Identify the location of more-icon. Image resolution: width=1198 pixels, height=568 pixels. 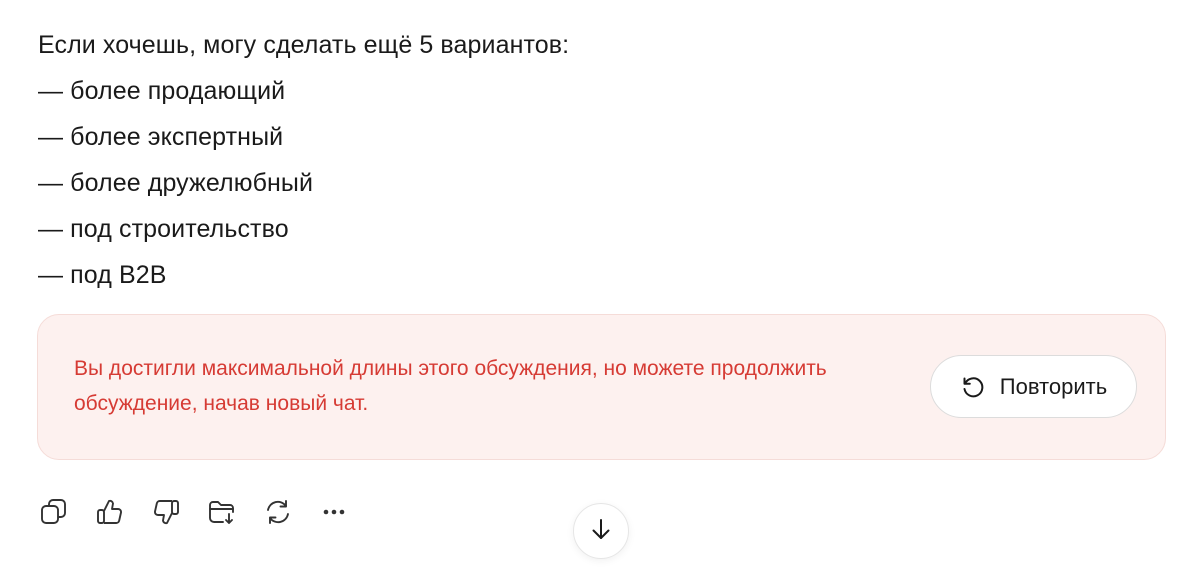
(334, 512).